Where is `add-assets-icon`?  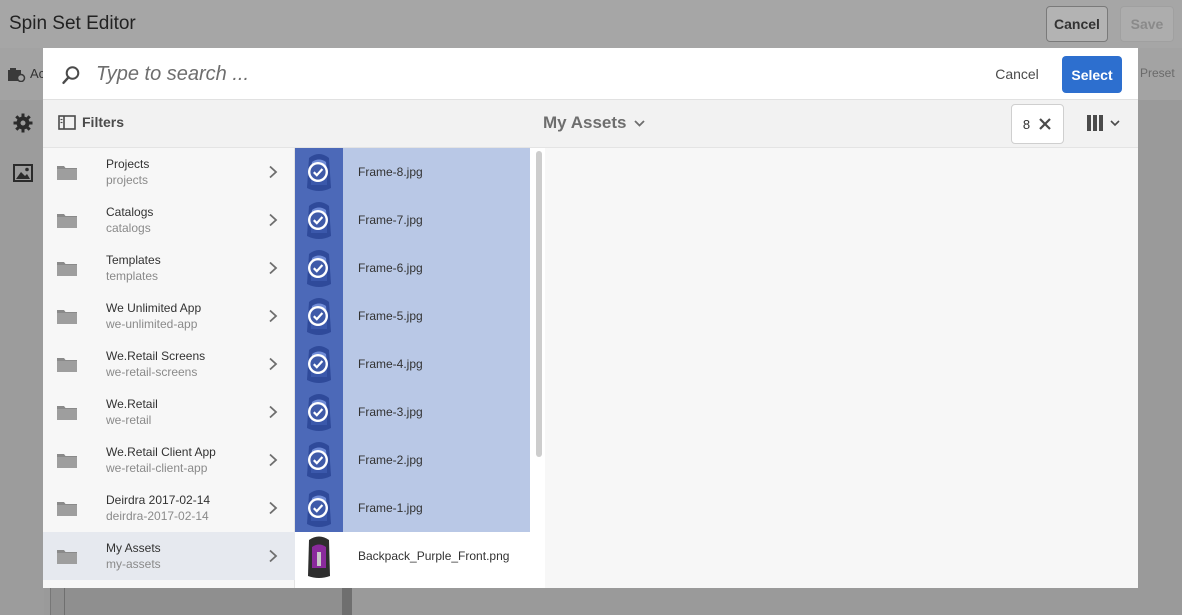 add-assets-icon is located at coordinates (17, 75).